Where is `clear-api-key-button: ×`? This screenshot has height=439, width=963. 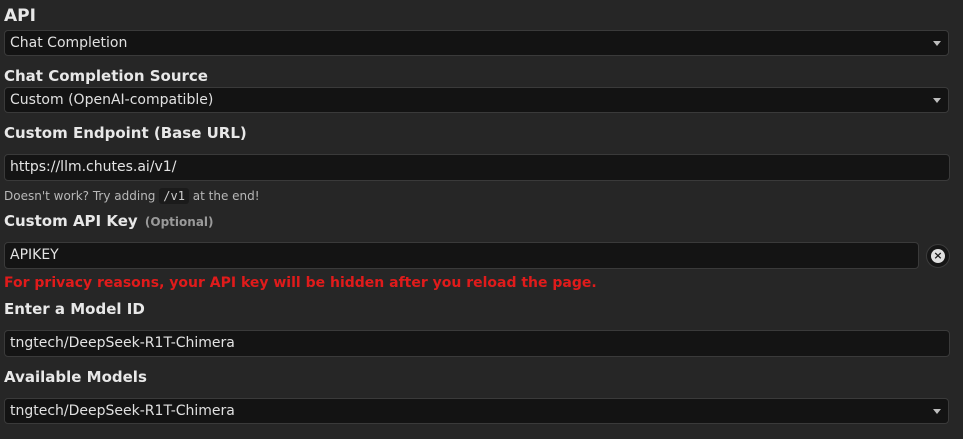 clear-api-key-button: × is located at coordinates (938, 256).